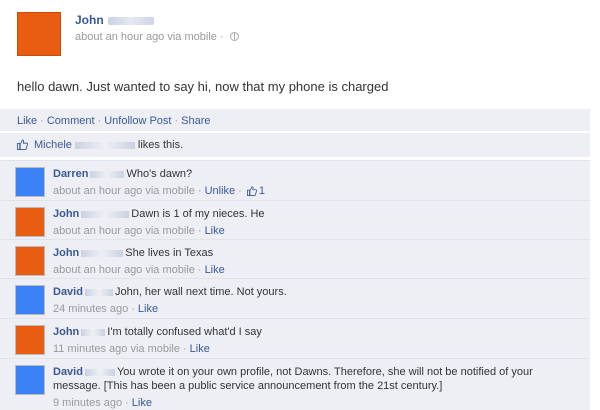 The width and height of the screenshot is (600, 410). I want to click on comment-like-count: 1, so click(262, 191).